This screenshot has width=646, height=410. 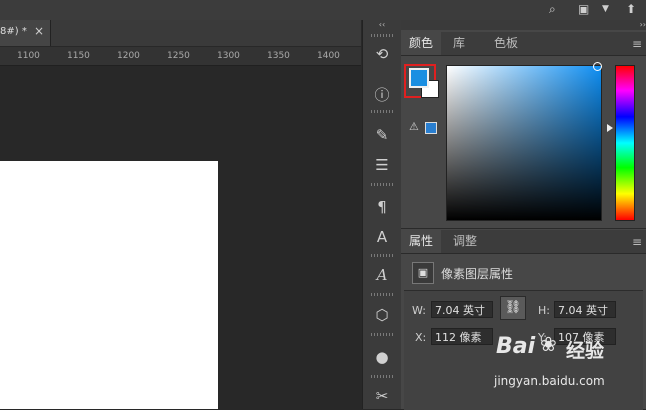 What do you see at coordinates (585, 309) in the screenshot?
I see `height-field: 7.04 英寸` at bounding box center [585, 309].